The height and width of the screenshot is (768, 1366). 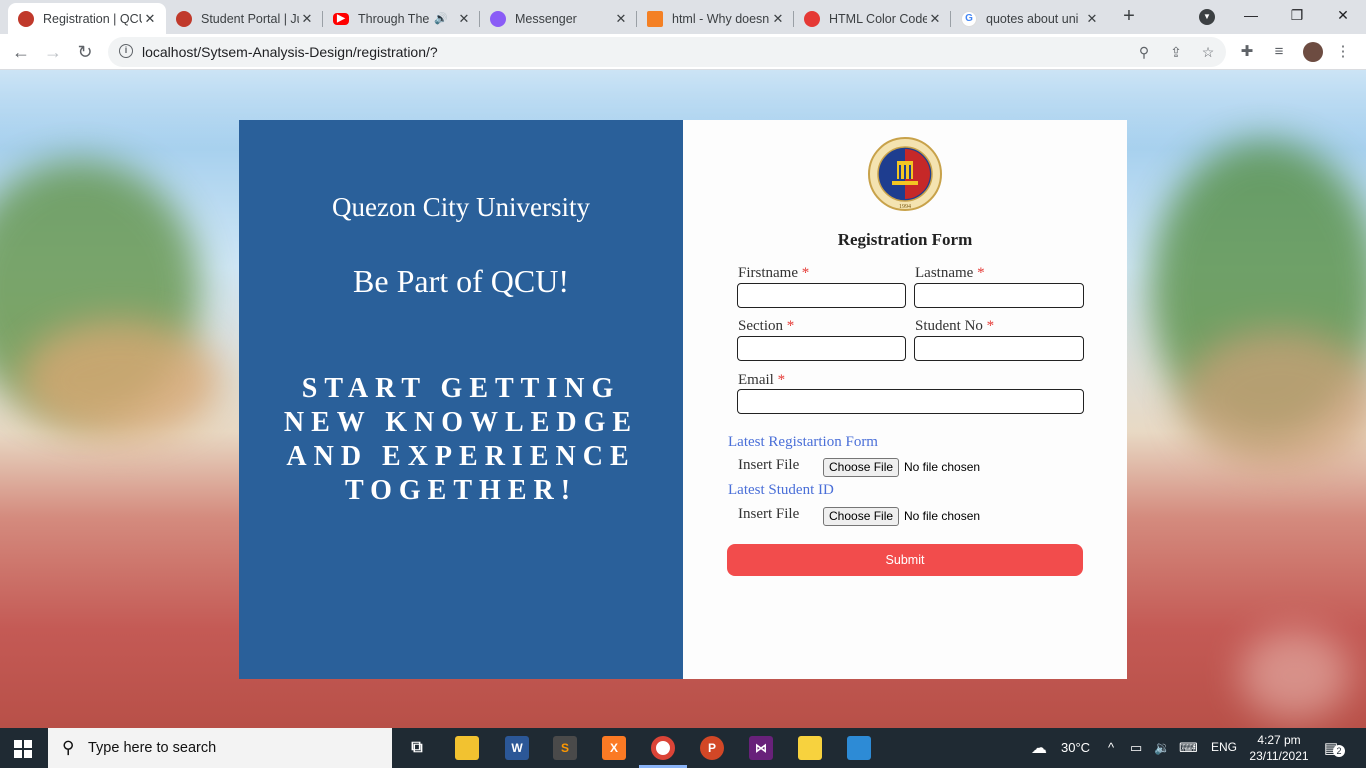 I want to click on email-input, so click(x=910, y=401).